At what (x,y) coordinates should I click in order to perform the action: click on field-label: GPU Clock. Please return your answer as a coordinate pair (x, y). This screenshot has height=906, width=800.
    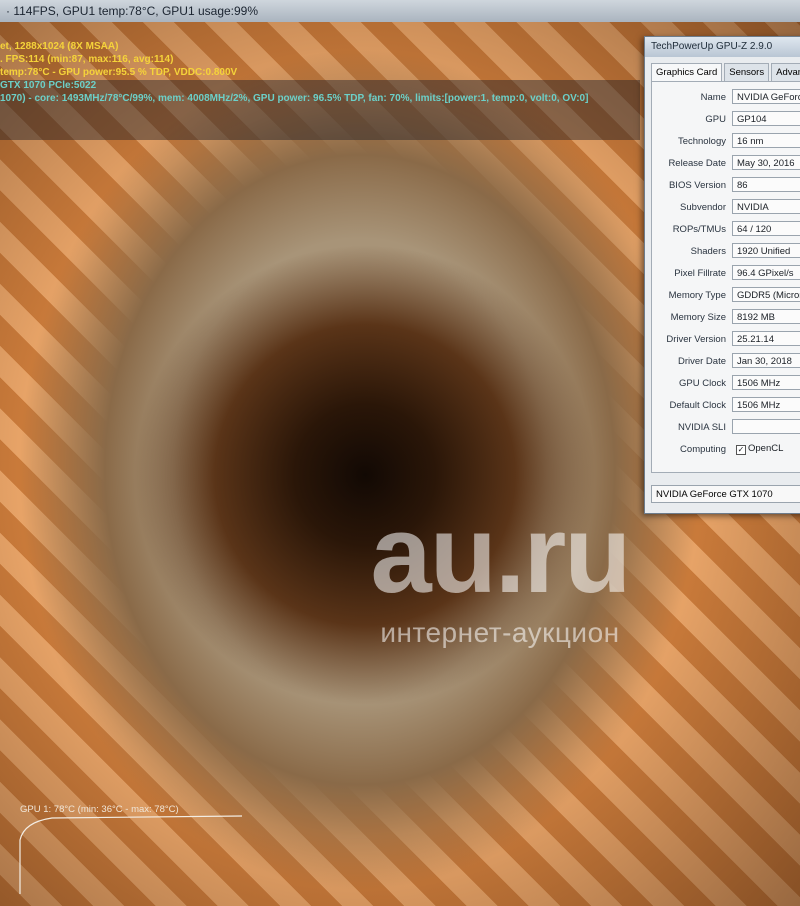
    Looking at the image, I should click on (702, 383).